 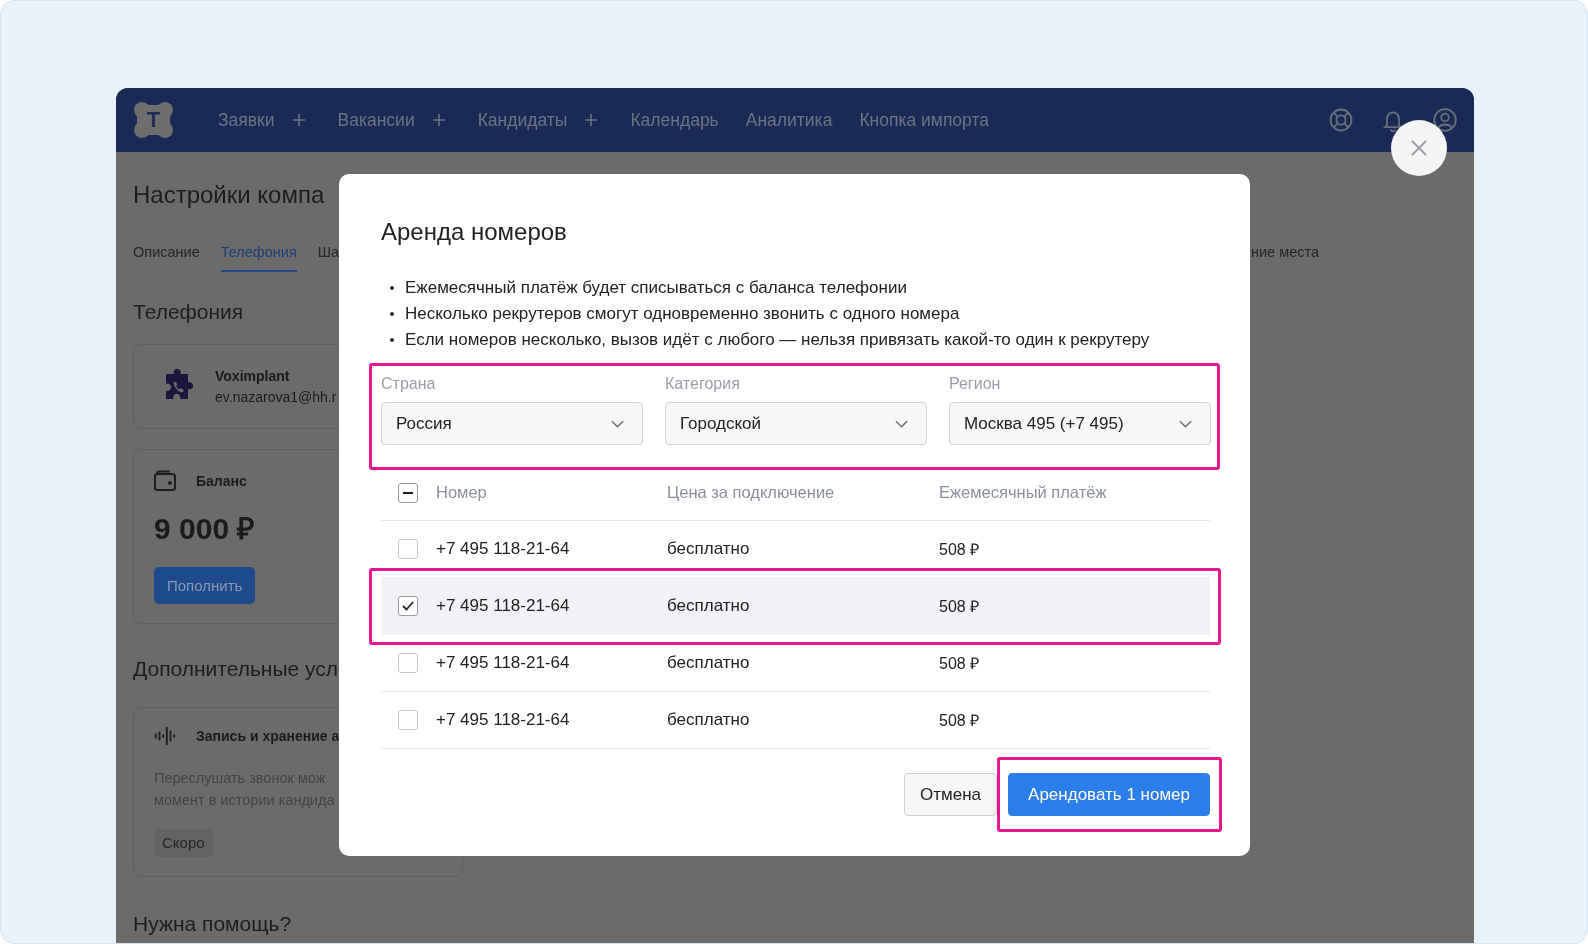 What do you see at coordinates (1109, 794) in the screenshot?
I see `primary-button: Арендовать 1 номер` at bounding box center [1109, 794].